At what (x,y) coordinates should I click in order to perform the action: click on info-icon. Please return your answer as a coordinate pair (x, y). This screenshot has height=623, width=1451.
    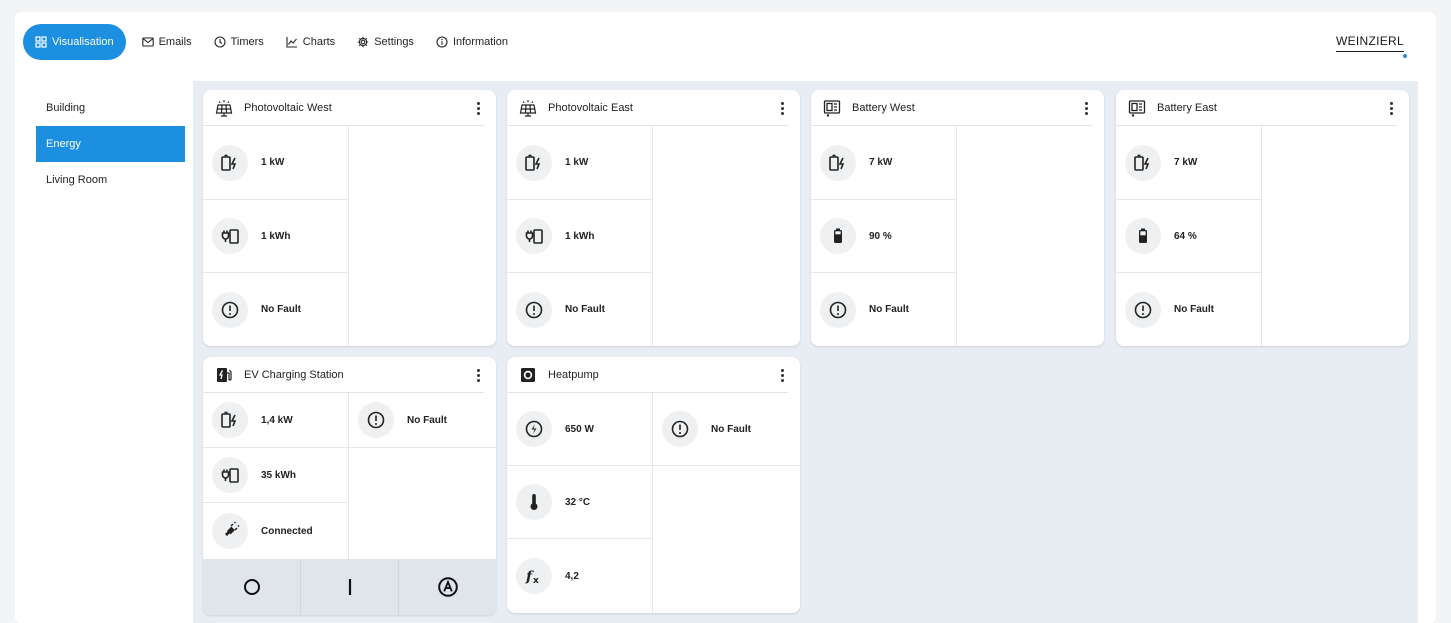
    Looking at the image, I should click on (442, 42).